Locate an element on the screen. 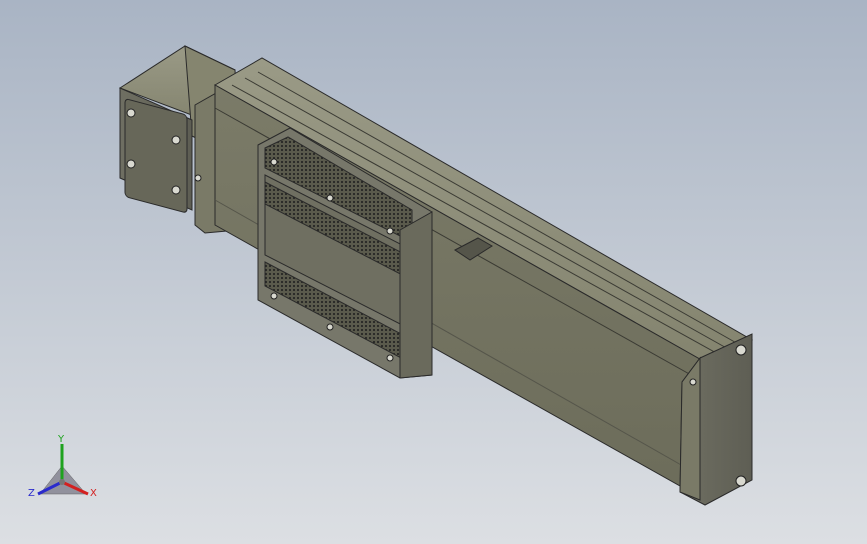 The height and width of the screenshot is (544, 867). triad-origin-icon is located at coordinates (62, 482).